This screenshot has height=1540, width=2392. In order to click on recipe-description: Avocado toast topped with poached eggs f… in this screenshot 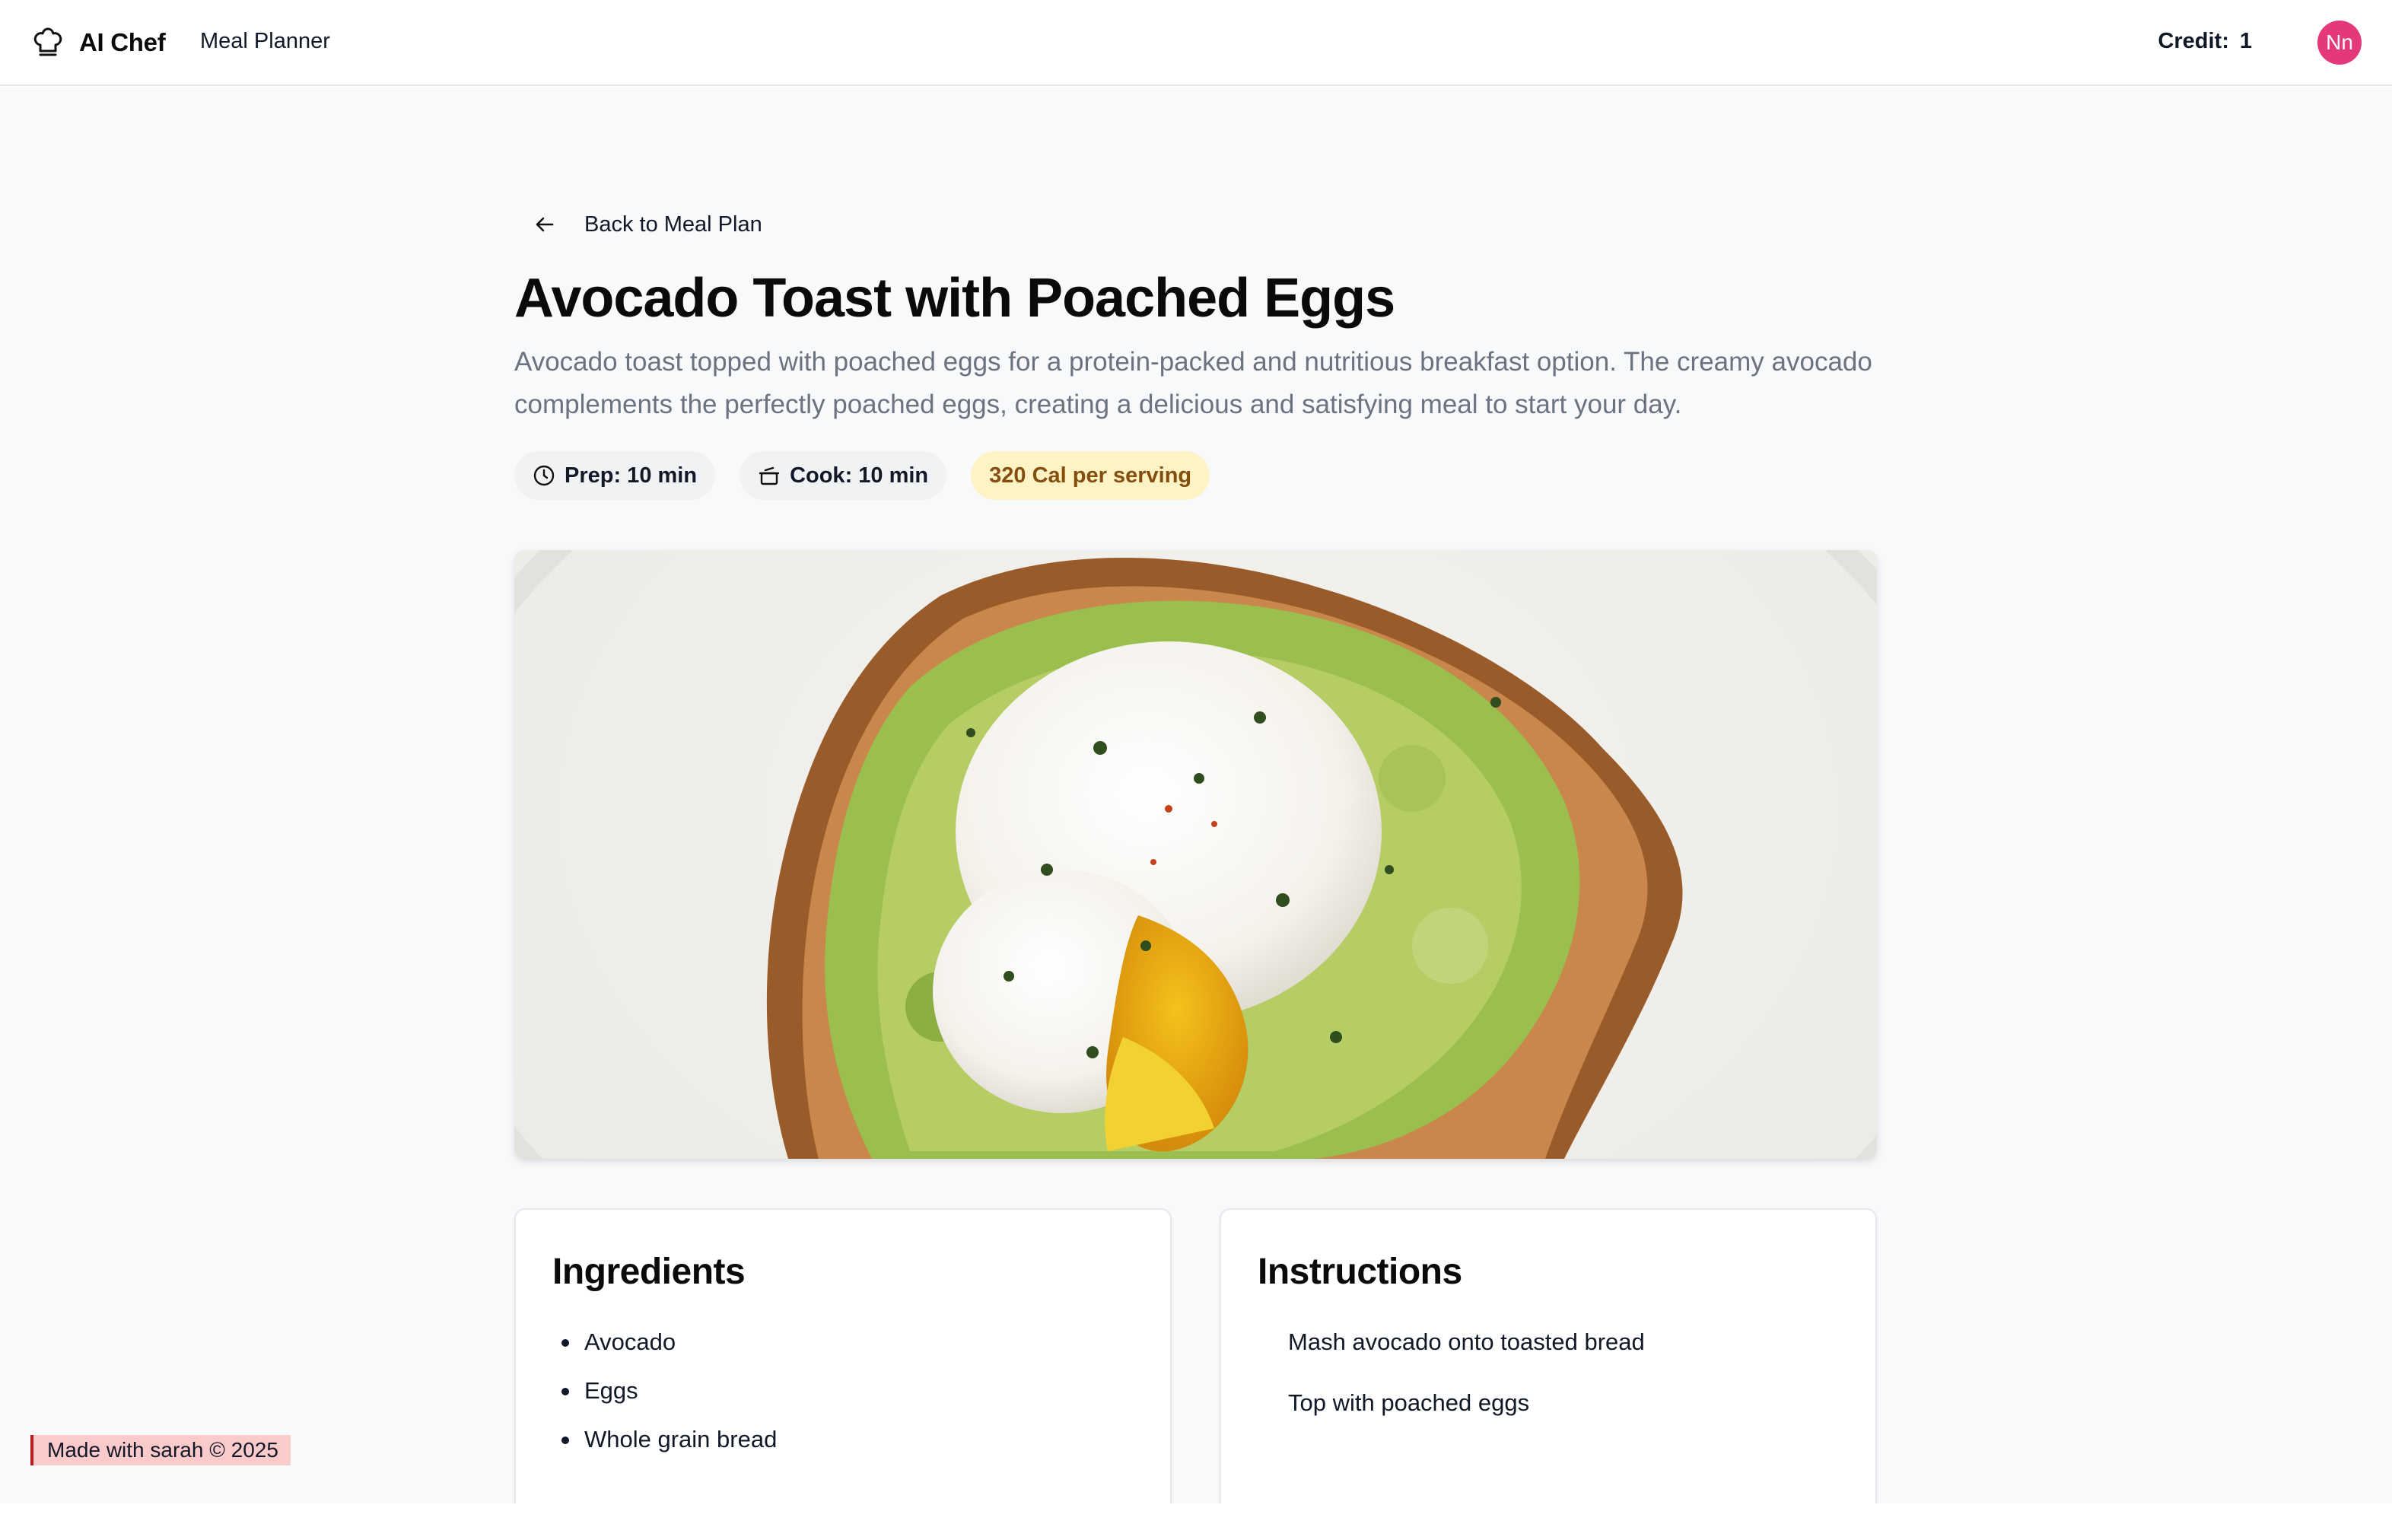, I will do `click(1193, 383)`.